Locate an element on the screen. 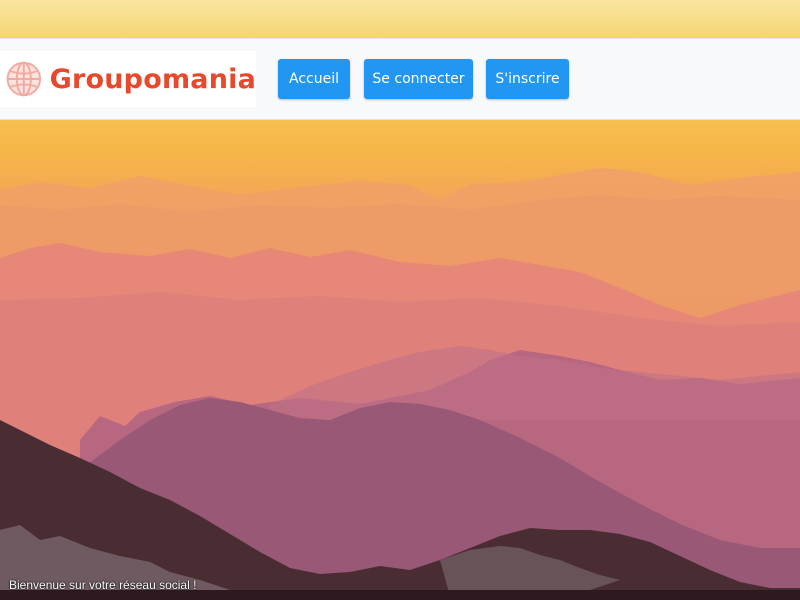 The width and height of the screenshot is (800, 600). login-button: Se connecter is located at coordinates (418, 79).